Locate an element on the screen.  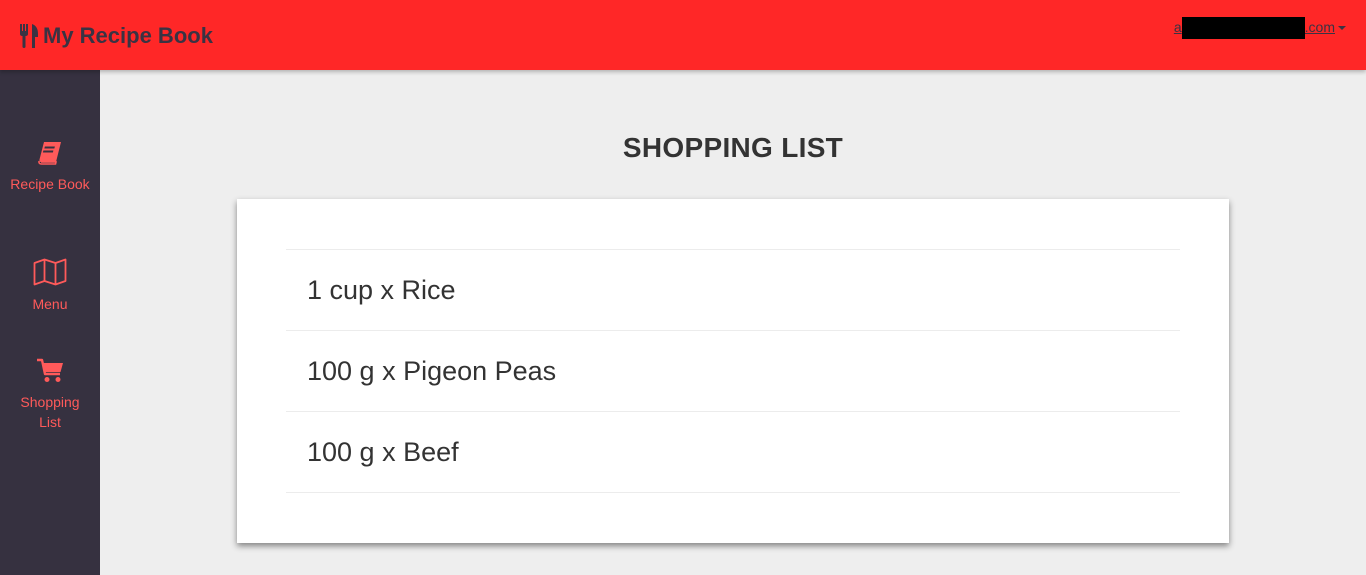
sidebar-item-menu: Menu is located at coordinates (50, 286).